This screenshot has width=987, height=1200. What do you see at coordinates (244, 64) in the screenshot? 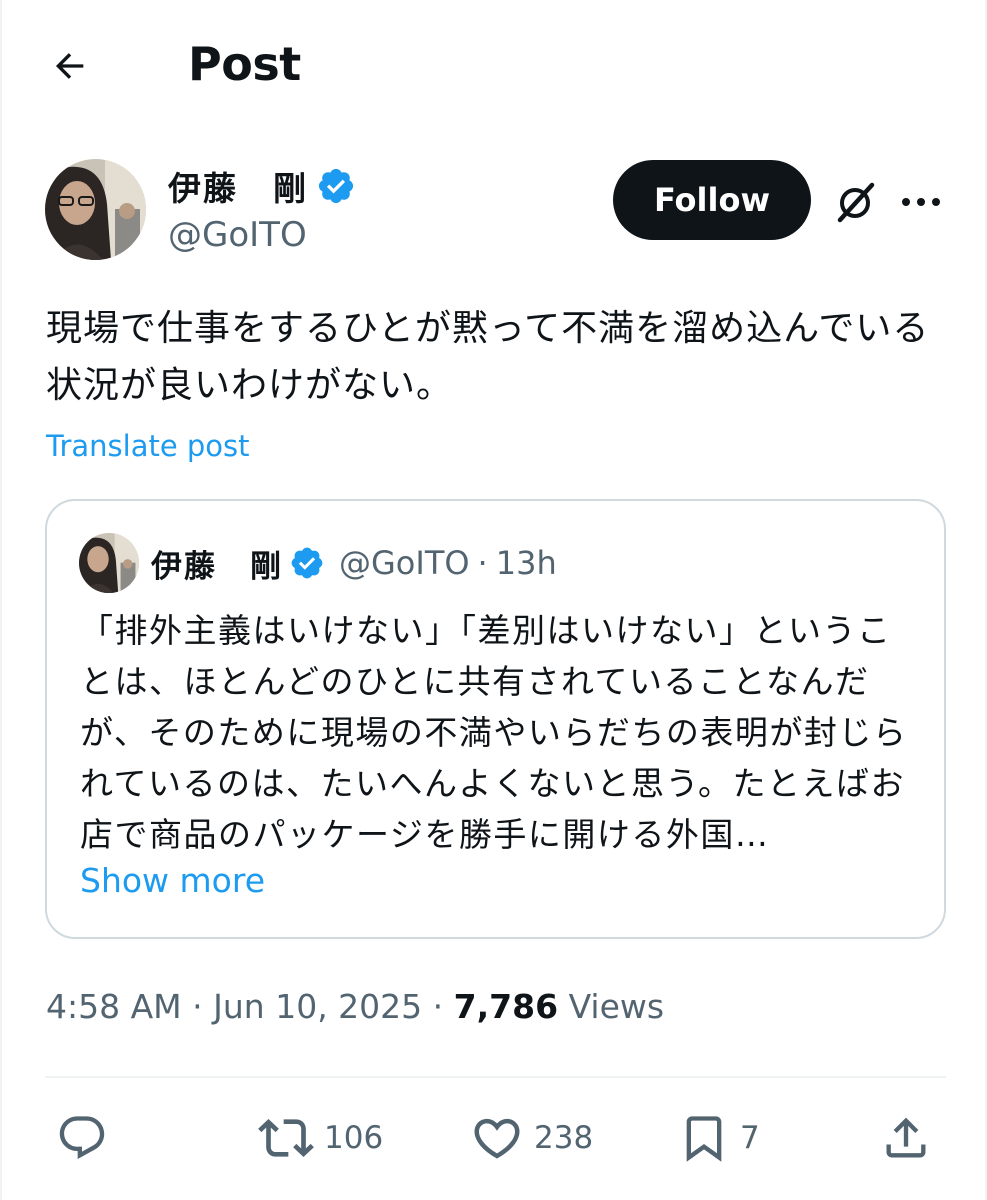
I see `page-title: Post` at bounding box center [244, 64].